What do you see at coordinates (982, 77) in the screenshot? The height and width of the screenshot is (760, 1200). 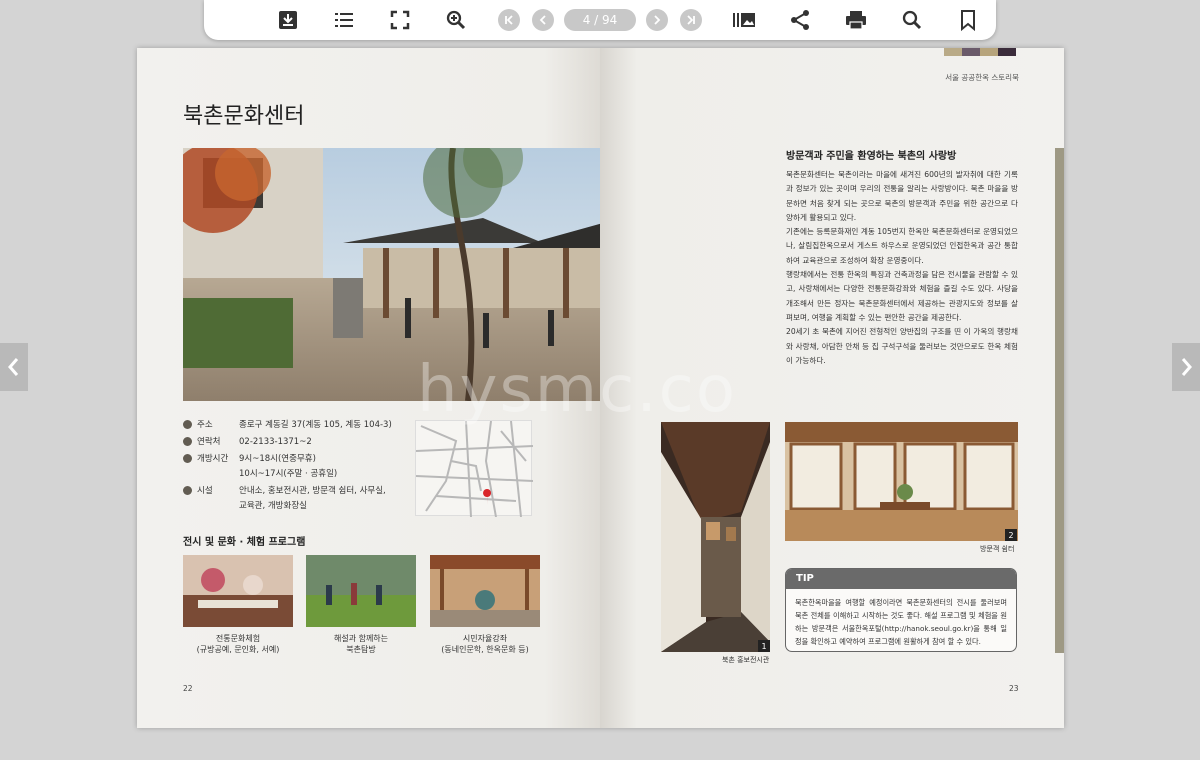 I see `running-header: 서울 공공한옥 스토리북` at bounding box center [982, 77].